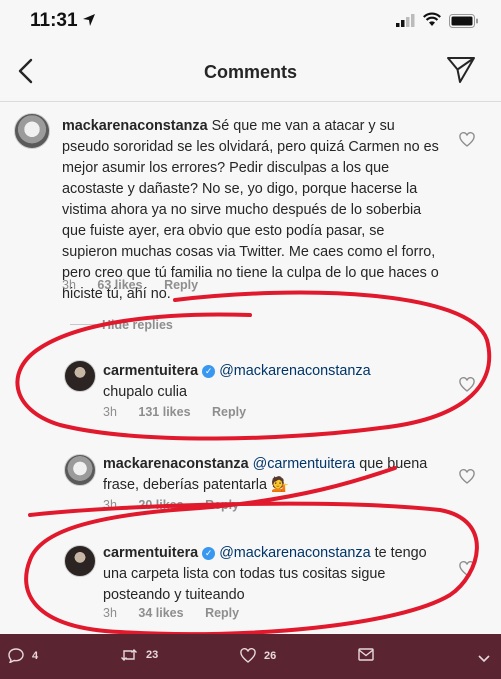 The width and height of the screenshot is (501, 679). What do you see at coordinates (83, 324) in the screenshot?
I see `hide-replies-dash` at bounding box center [83, 324].